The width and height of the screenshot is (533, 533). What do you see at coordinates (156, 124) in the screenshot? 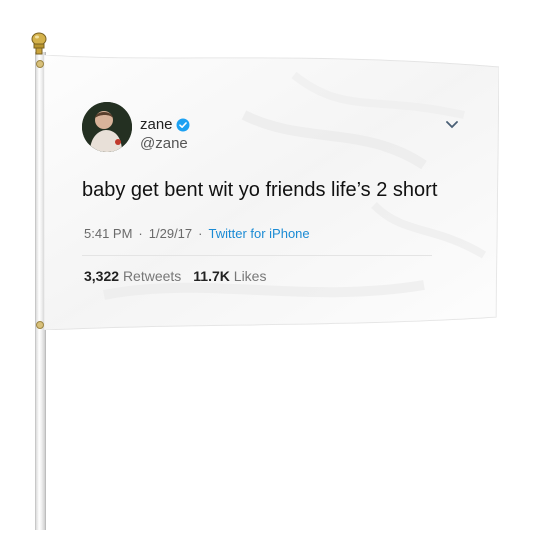
I see `display-name: zane` at bounding box center [156, 124].